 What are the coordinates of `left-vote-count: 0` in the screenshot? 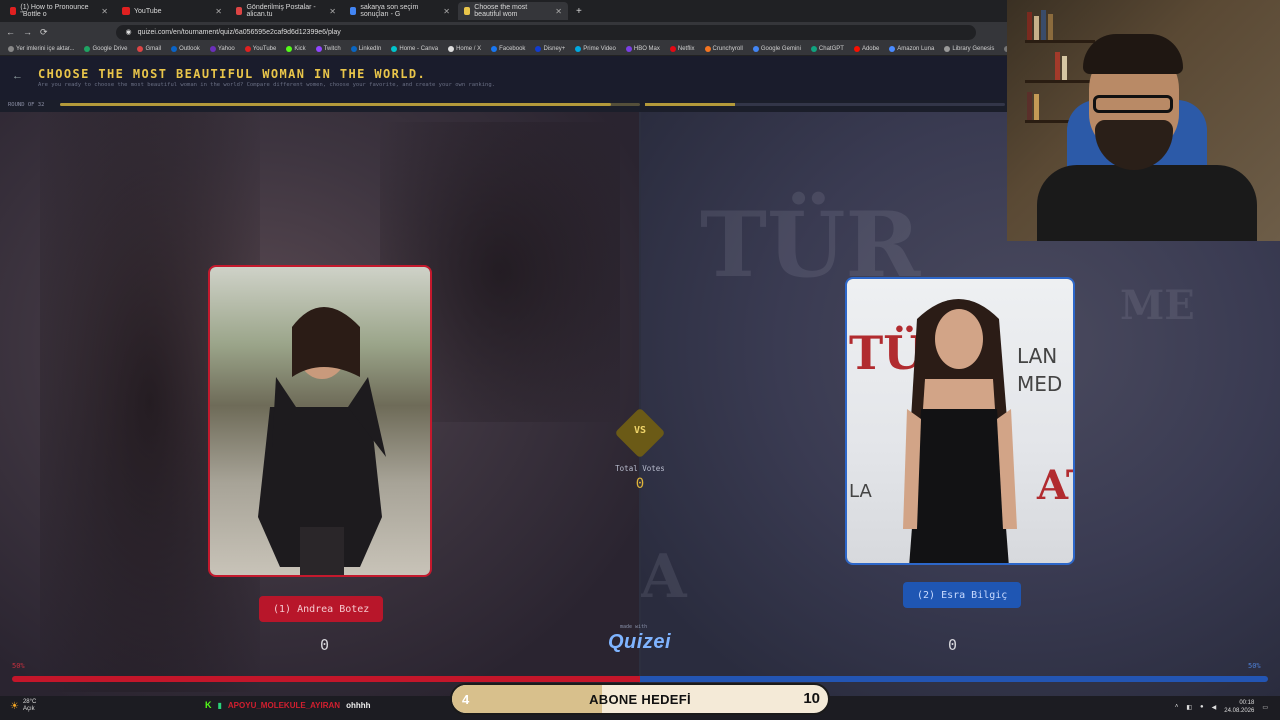 It's located at (325, 645).